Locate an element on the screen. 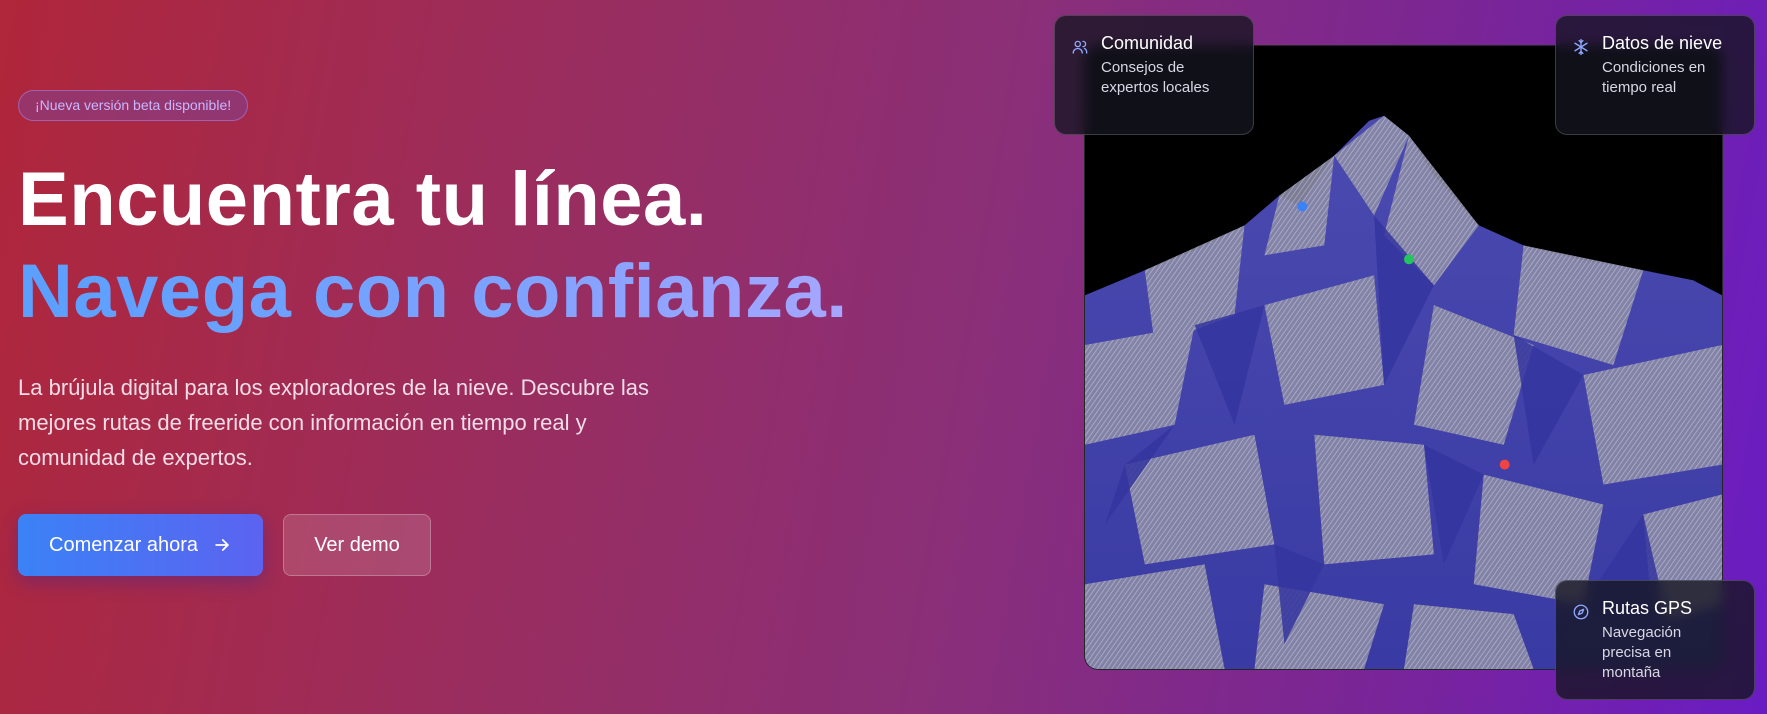  headline-secondary: Navega con confianza. is located at coordinates (433, 291).